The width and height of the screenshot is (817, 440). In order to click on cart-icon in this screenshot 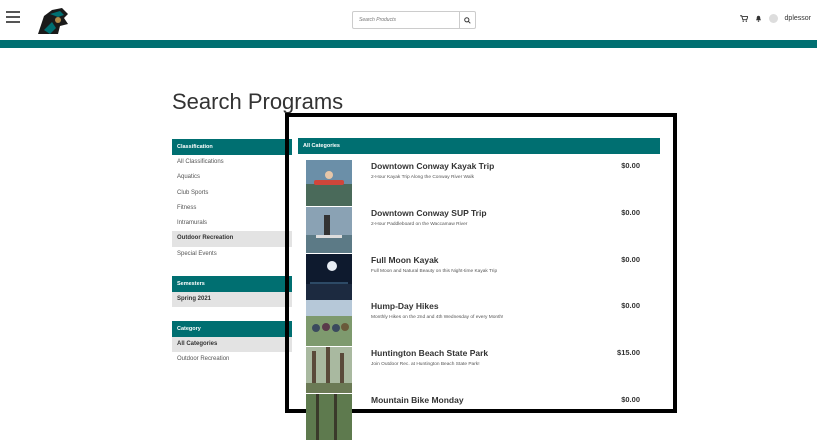, I will do `click(743, 18)`.